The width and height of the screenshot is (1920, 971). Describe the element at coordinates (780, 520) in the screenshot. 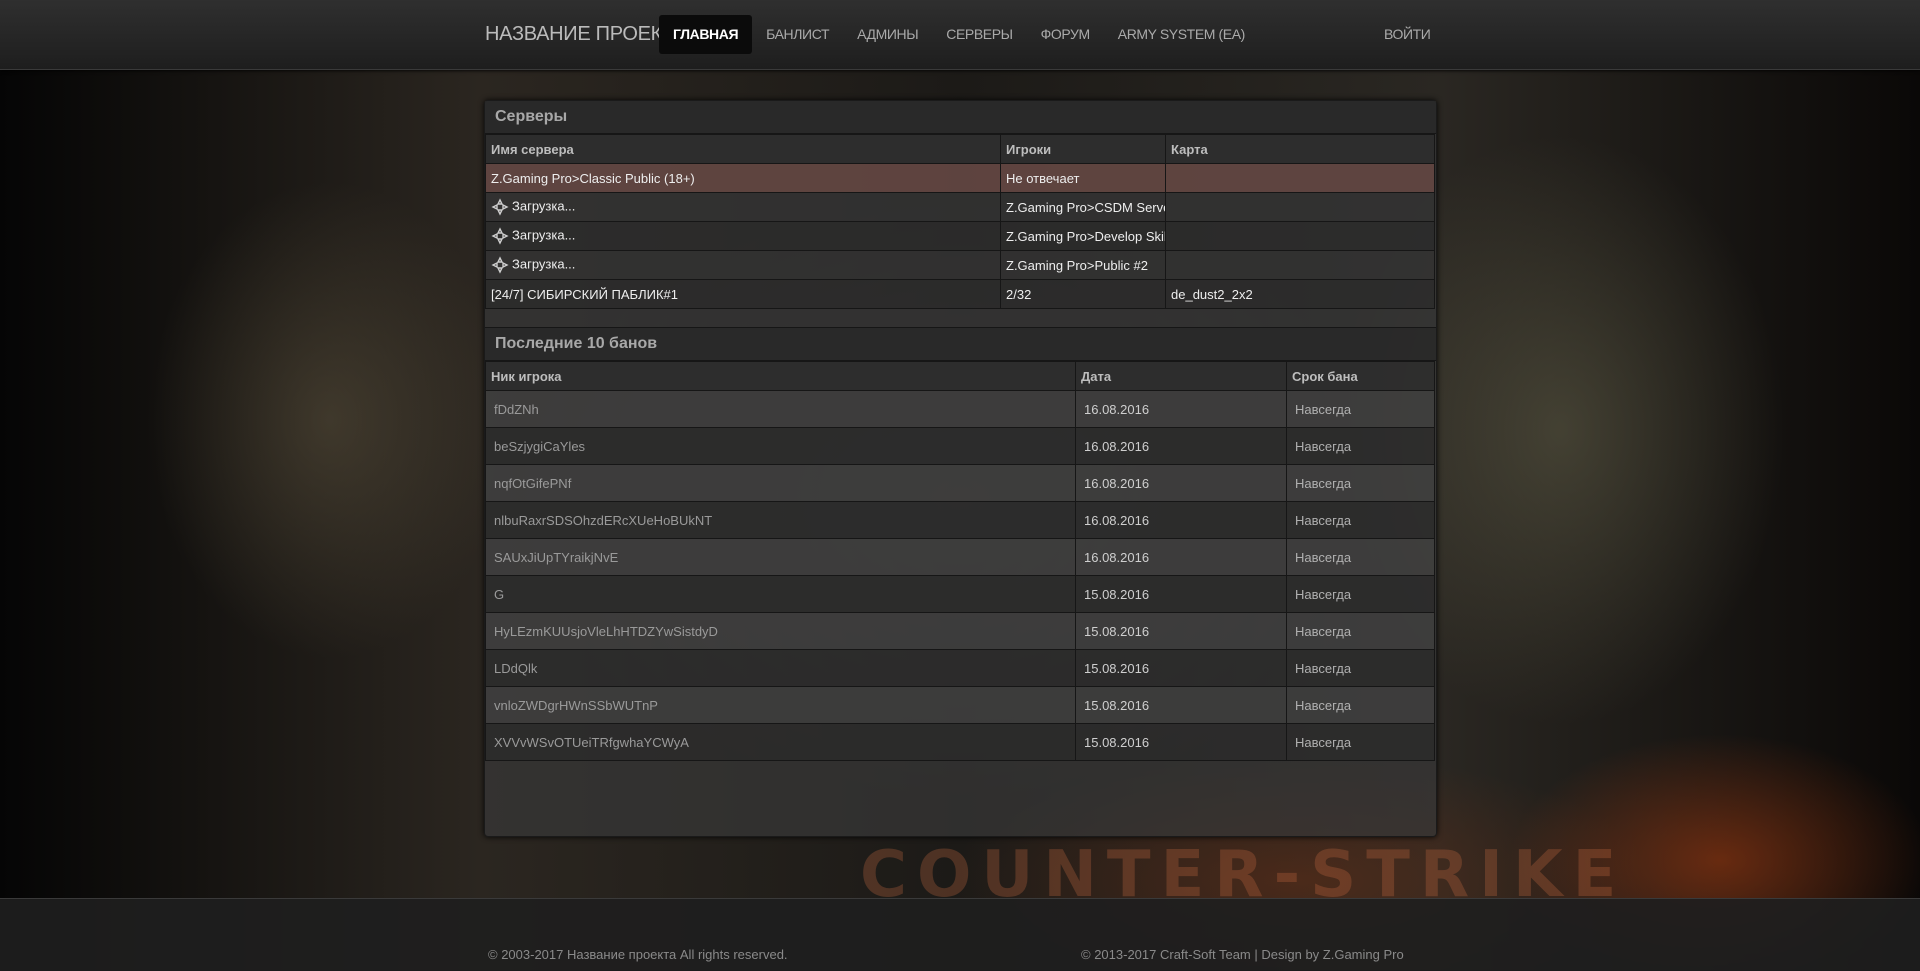

I see `ban-nick: nlbuRaxrSDSOhzdERcXUeHoBUkNT` at that location.